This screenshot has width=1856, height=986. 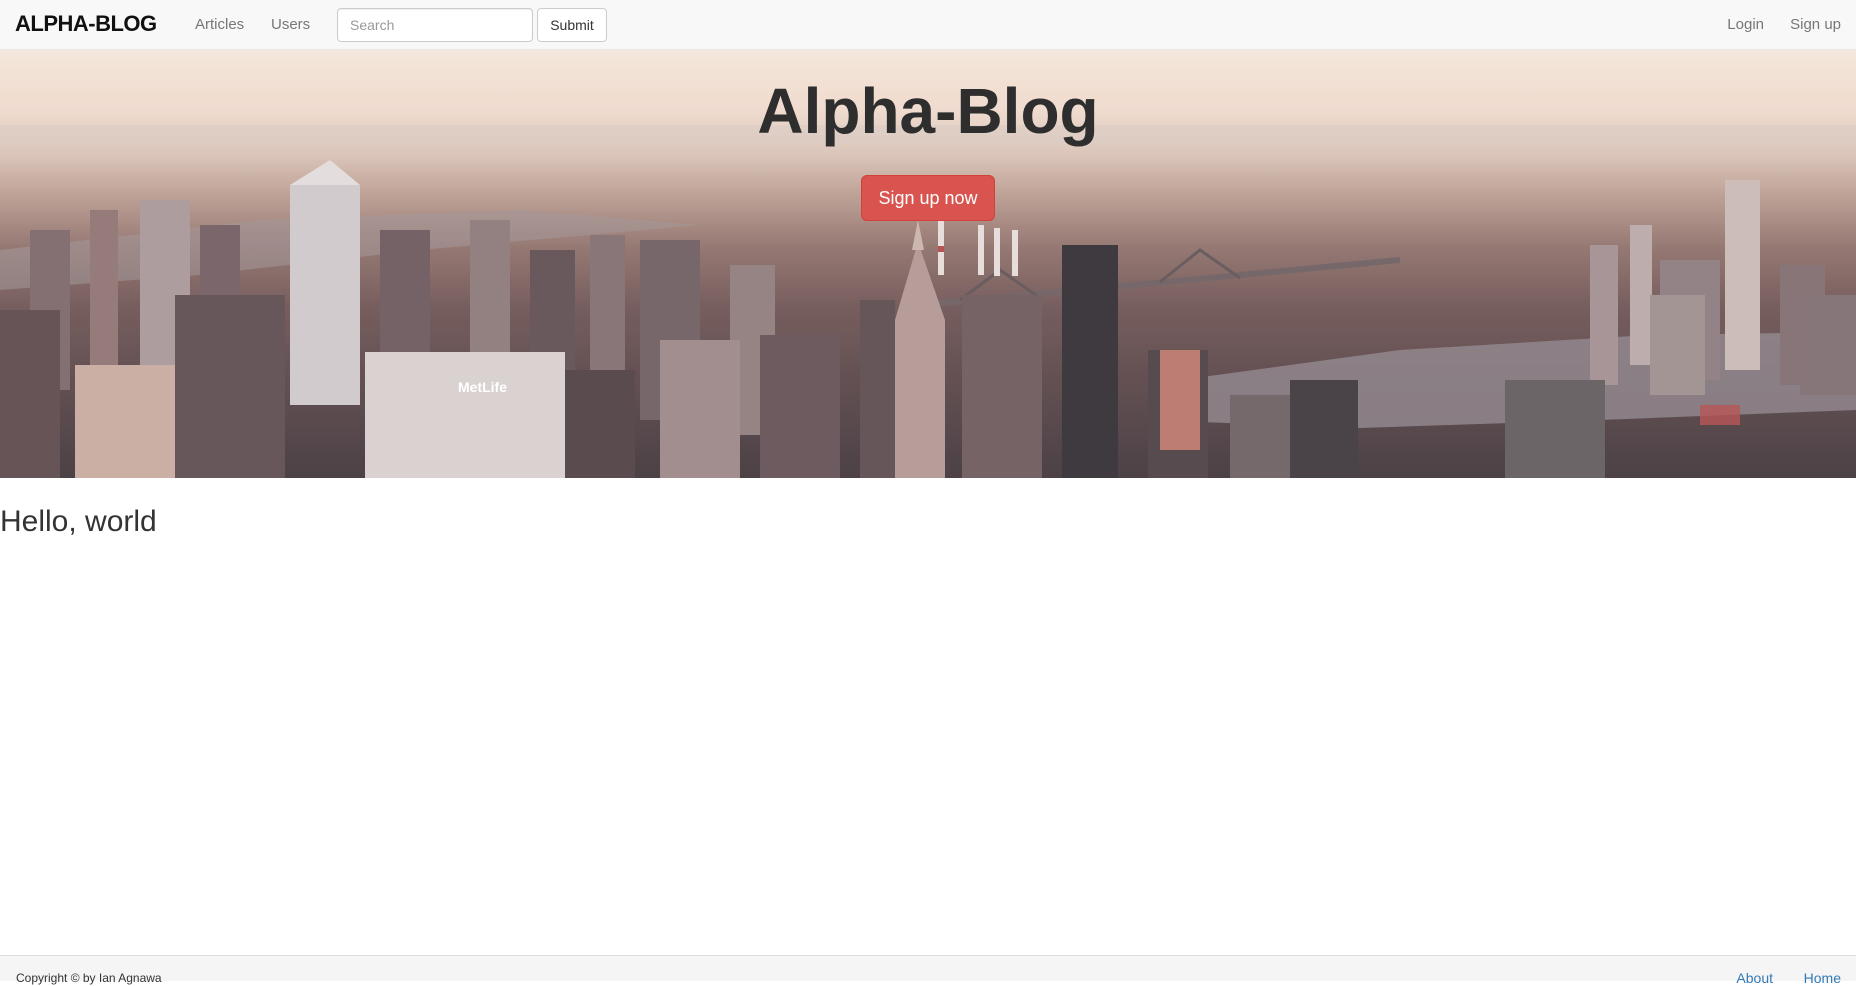 What do you see at coordinates (572, 25) in the screenshot?
I see `search-submit-button: Submit` at bounding box center [572, 25].